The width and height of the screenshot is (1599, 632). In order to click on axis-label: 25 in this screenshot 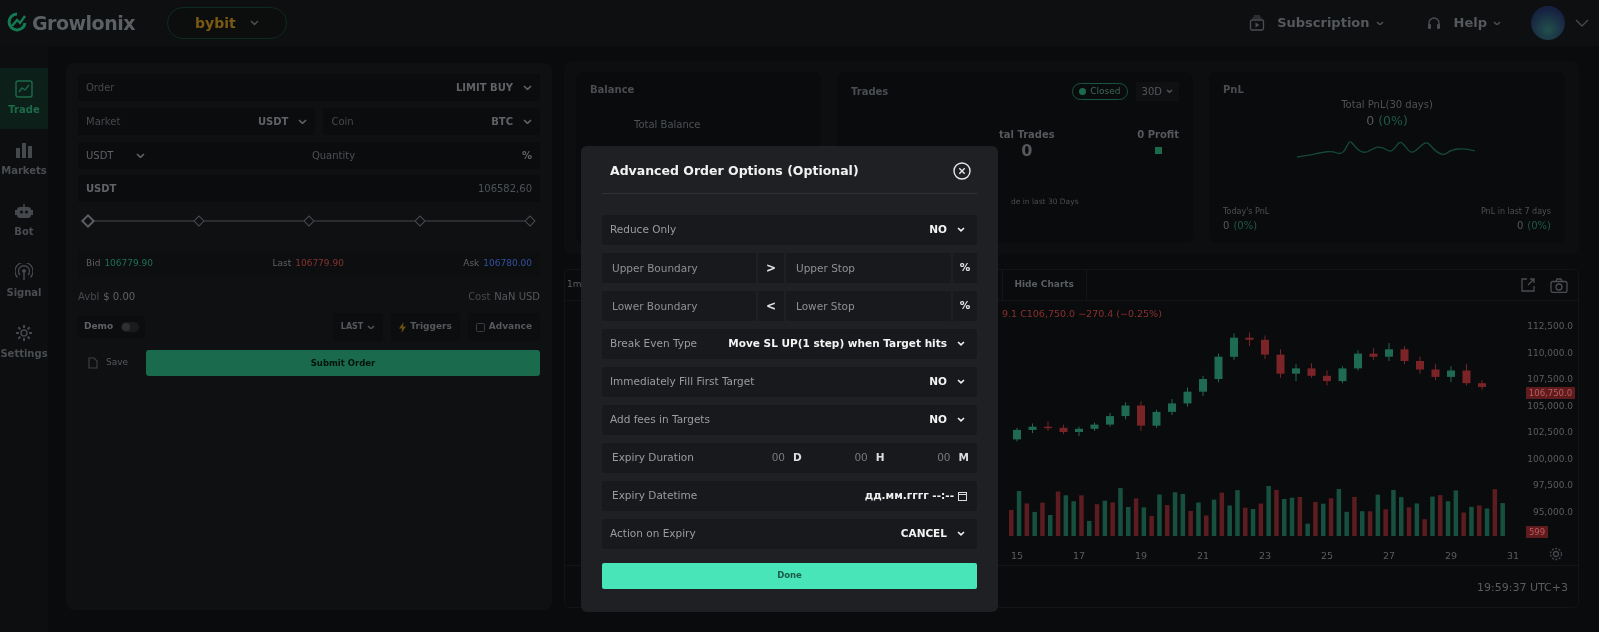, I will do `click(1327, 555)`.